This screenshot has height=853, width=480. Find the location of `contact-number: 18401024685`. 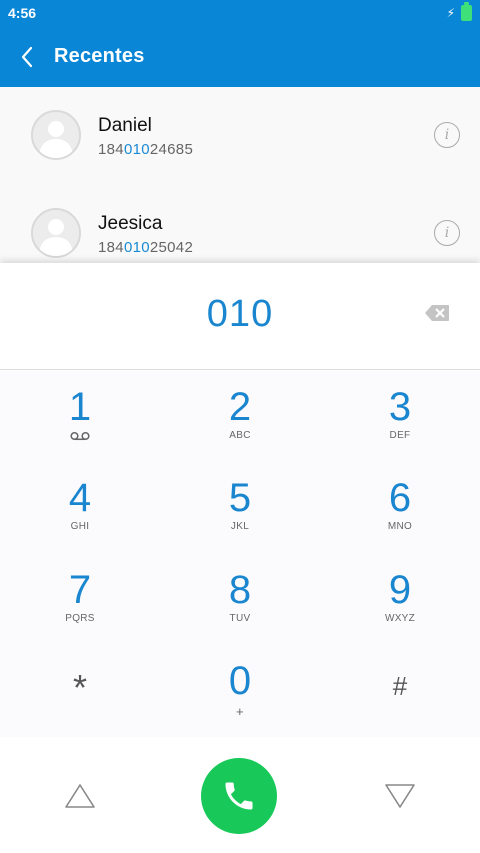

contact-number: 18401024685 is located at coordinates (145, 149).